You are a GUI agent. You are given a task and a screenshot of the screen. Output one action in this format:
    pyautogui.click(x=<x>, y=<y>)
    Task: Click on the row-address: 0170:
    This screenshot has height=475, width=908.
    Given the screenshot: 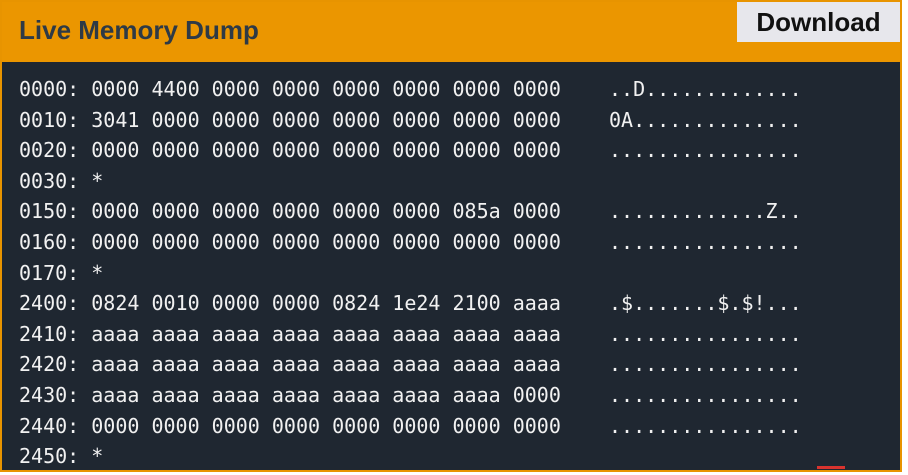 What is the action you would take?
    pyautogui.click(x=49, y=272)
    